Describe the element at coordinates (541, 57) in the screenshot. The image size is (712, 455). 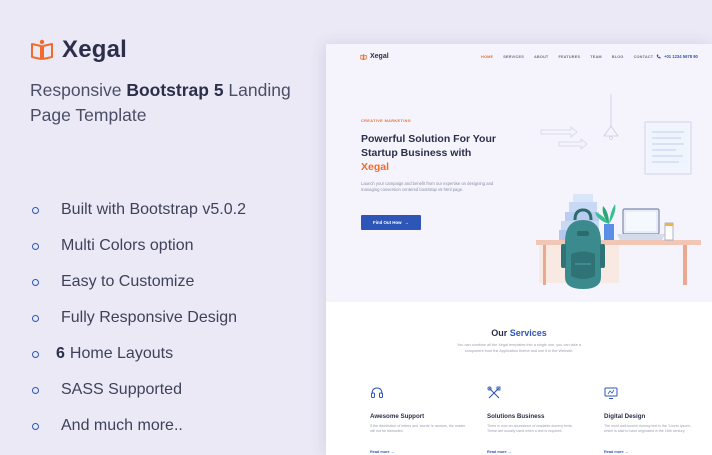
I see `nav-link-about: ABOUT` at that location.